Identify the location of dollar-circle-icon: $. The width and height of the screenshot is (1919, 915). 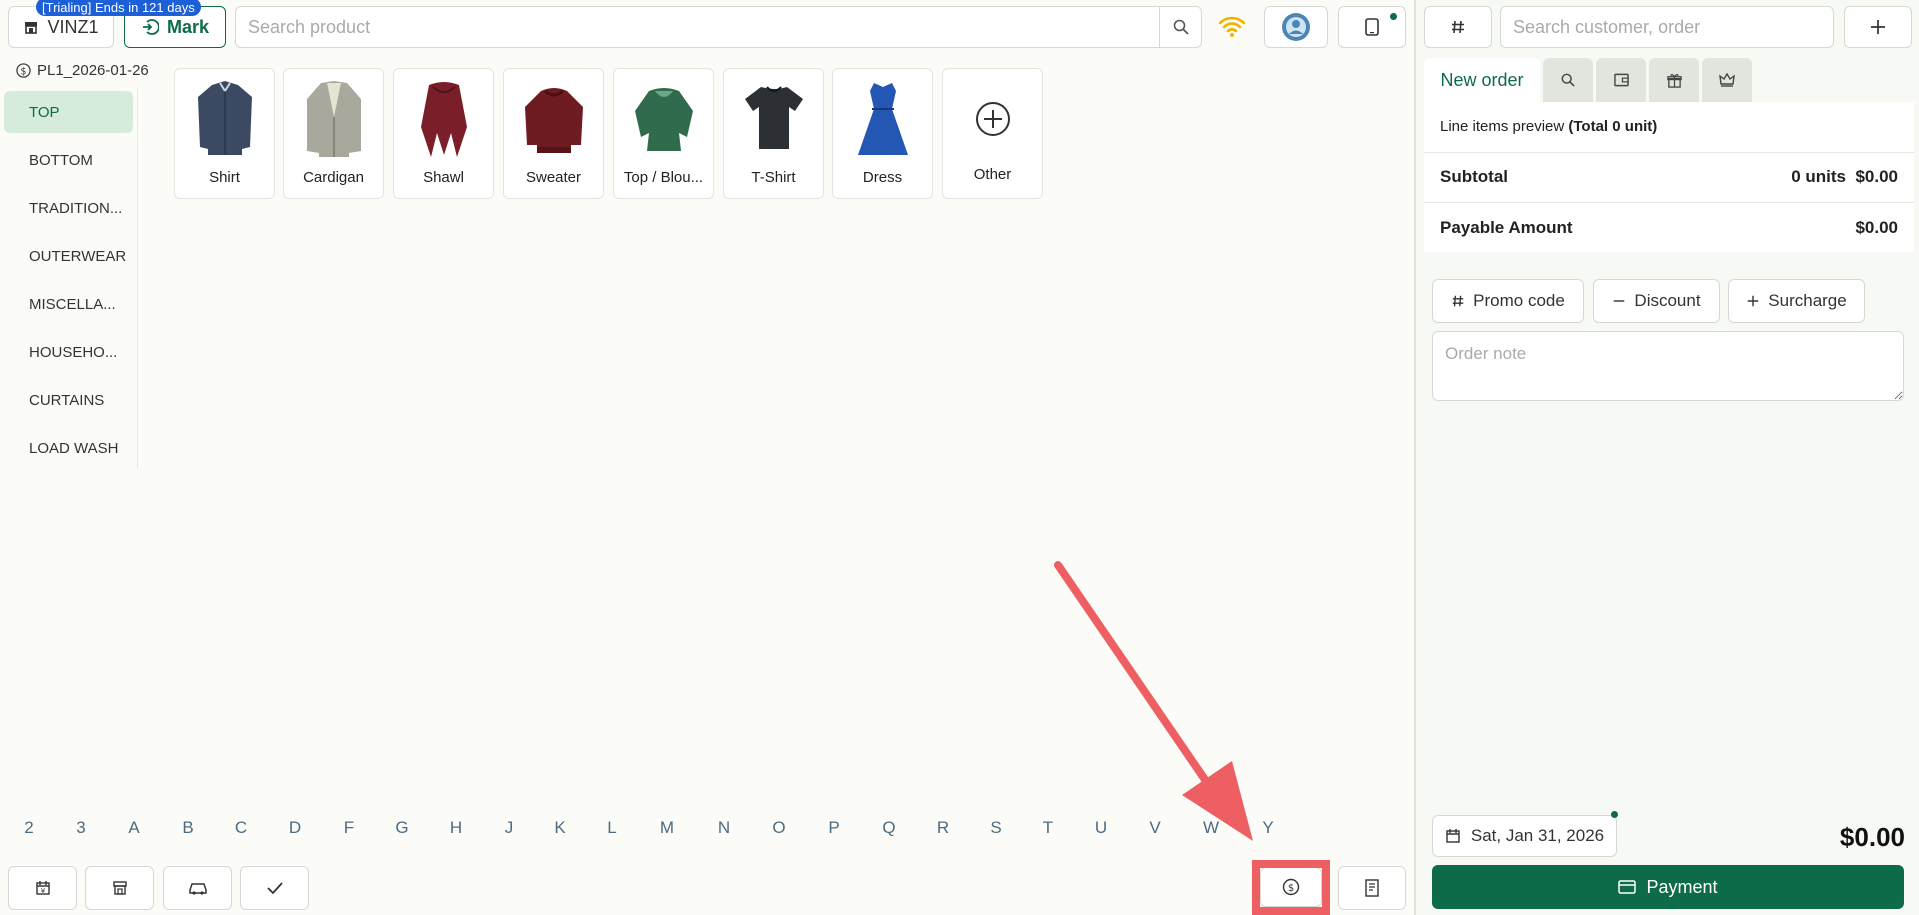
(23, 70).